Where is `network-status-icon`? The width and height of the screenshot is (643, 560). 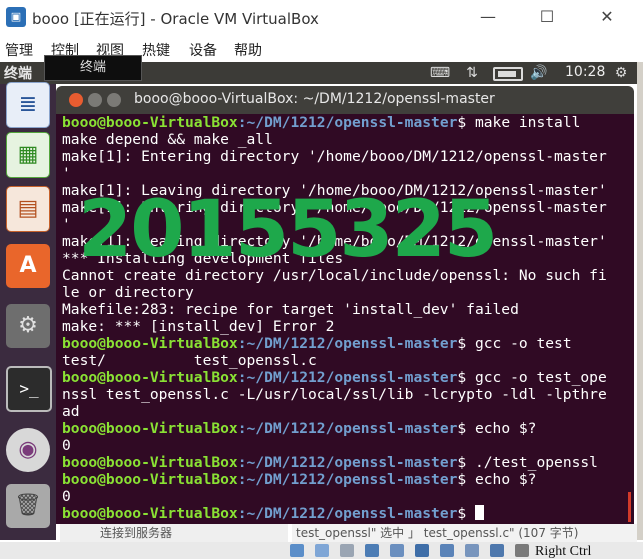
network-status-icon is located at coordinates (372, 550).